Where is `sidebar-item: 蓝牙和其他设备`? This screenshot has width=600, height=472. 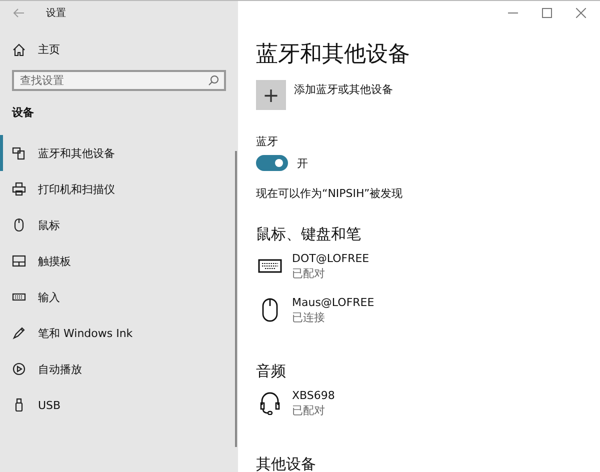
sidebar-item: 蓝牙和其他设备 is located at coordinates (119, 153).